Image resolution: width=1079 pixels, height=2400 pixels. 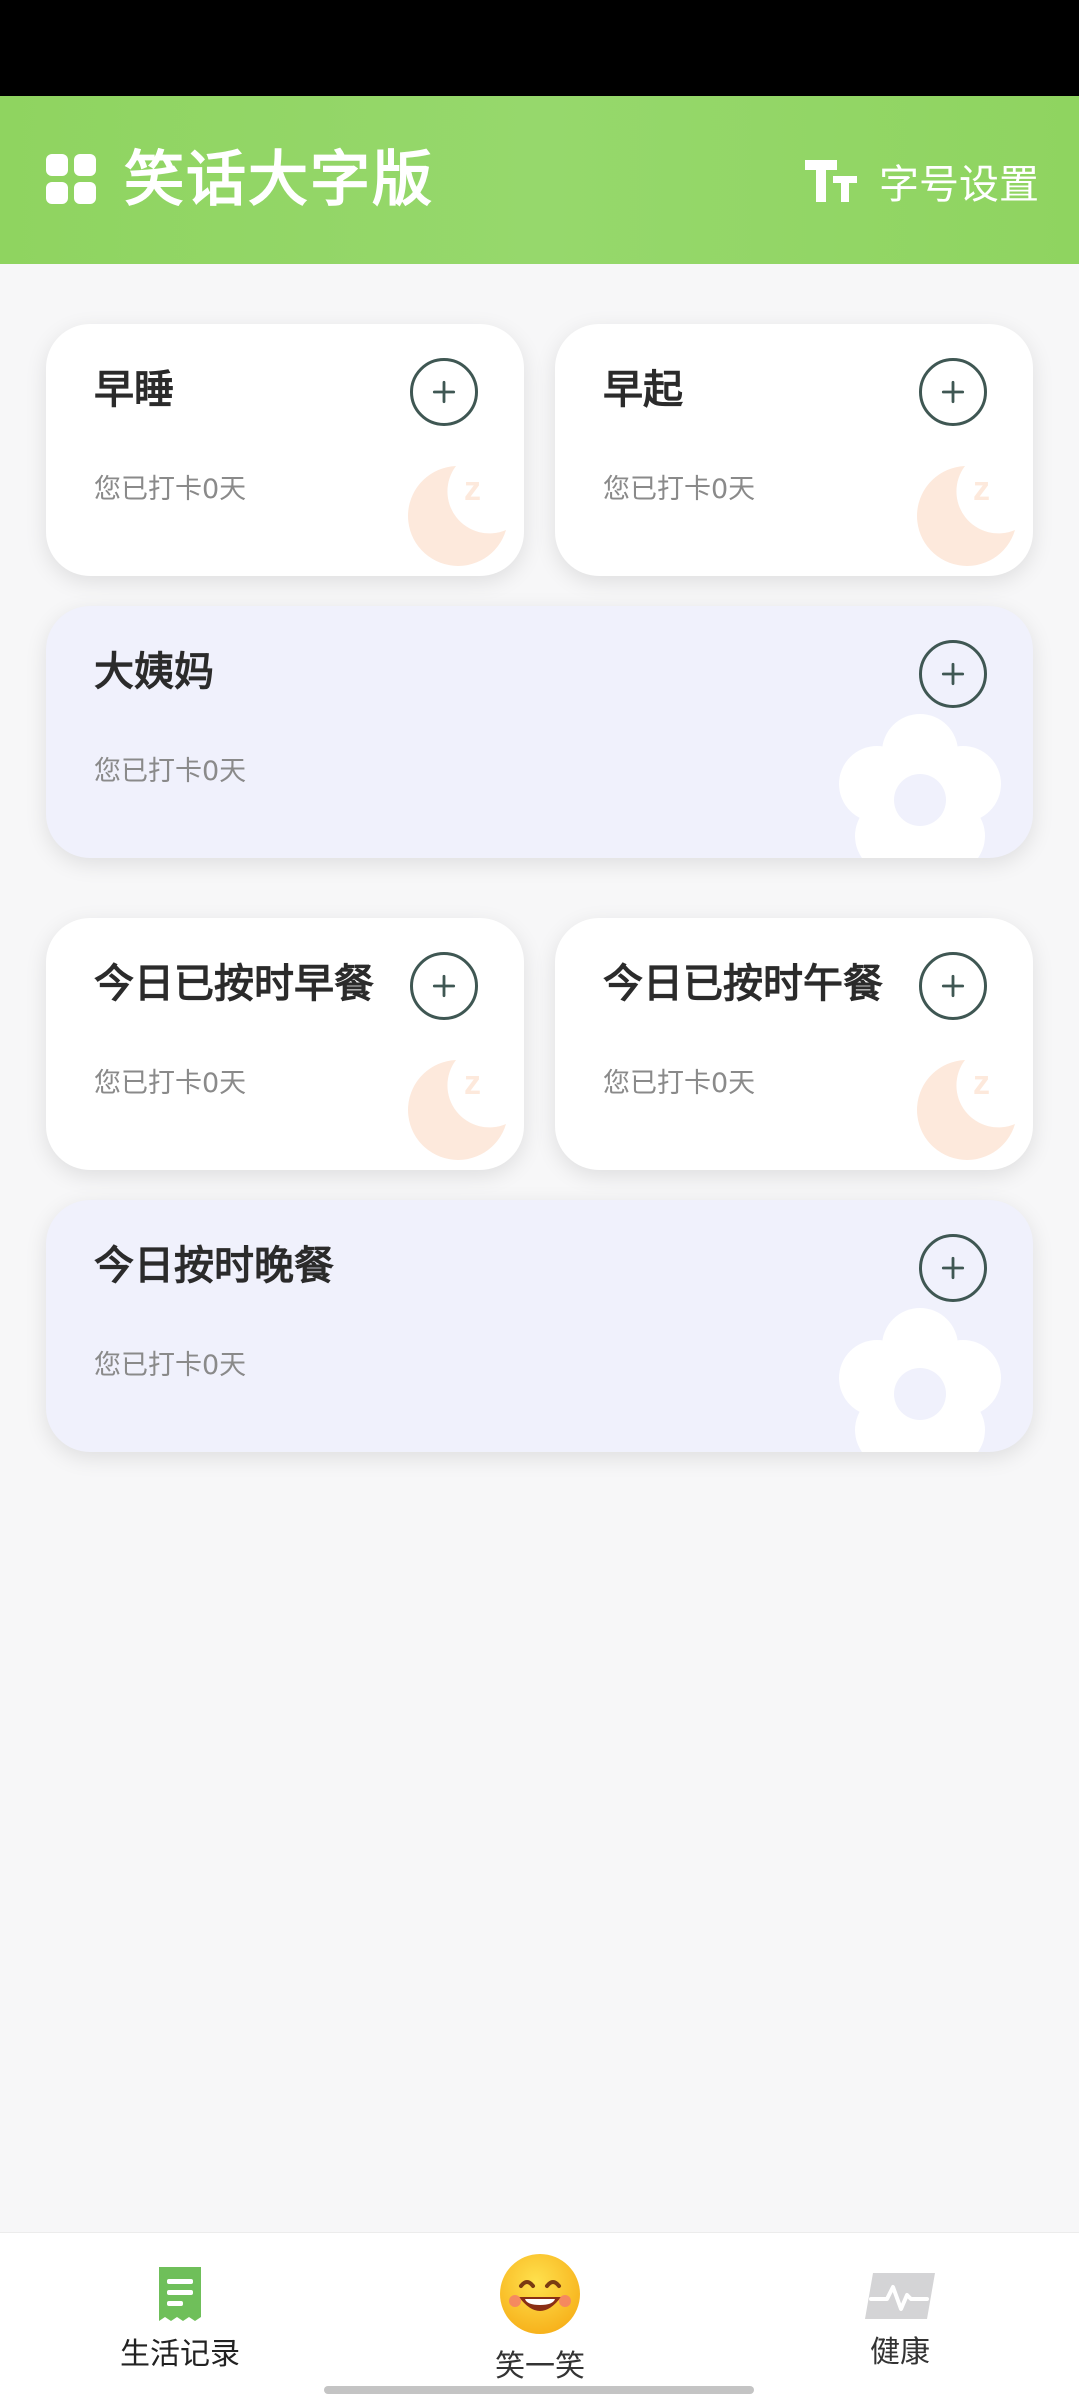 I want to click on nav-label-health: 健康, so click(x=900, y=2352).